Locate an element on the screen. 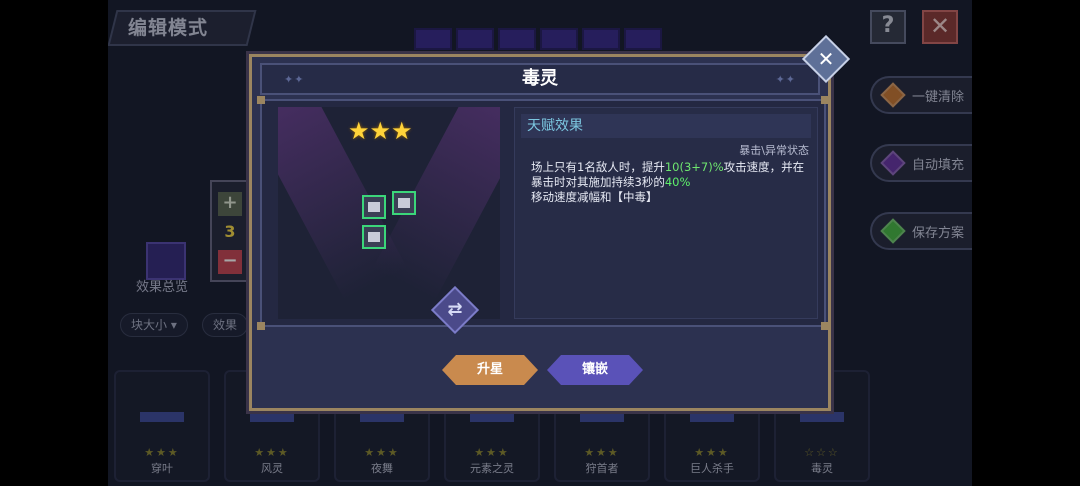  swap-icon: ⇄ is located at coordinates (455, 309).